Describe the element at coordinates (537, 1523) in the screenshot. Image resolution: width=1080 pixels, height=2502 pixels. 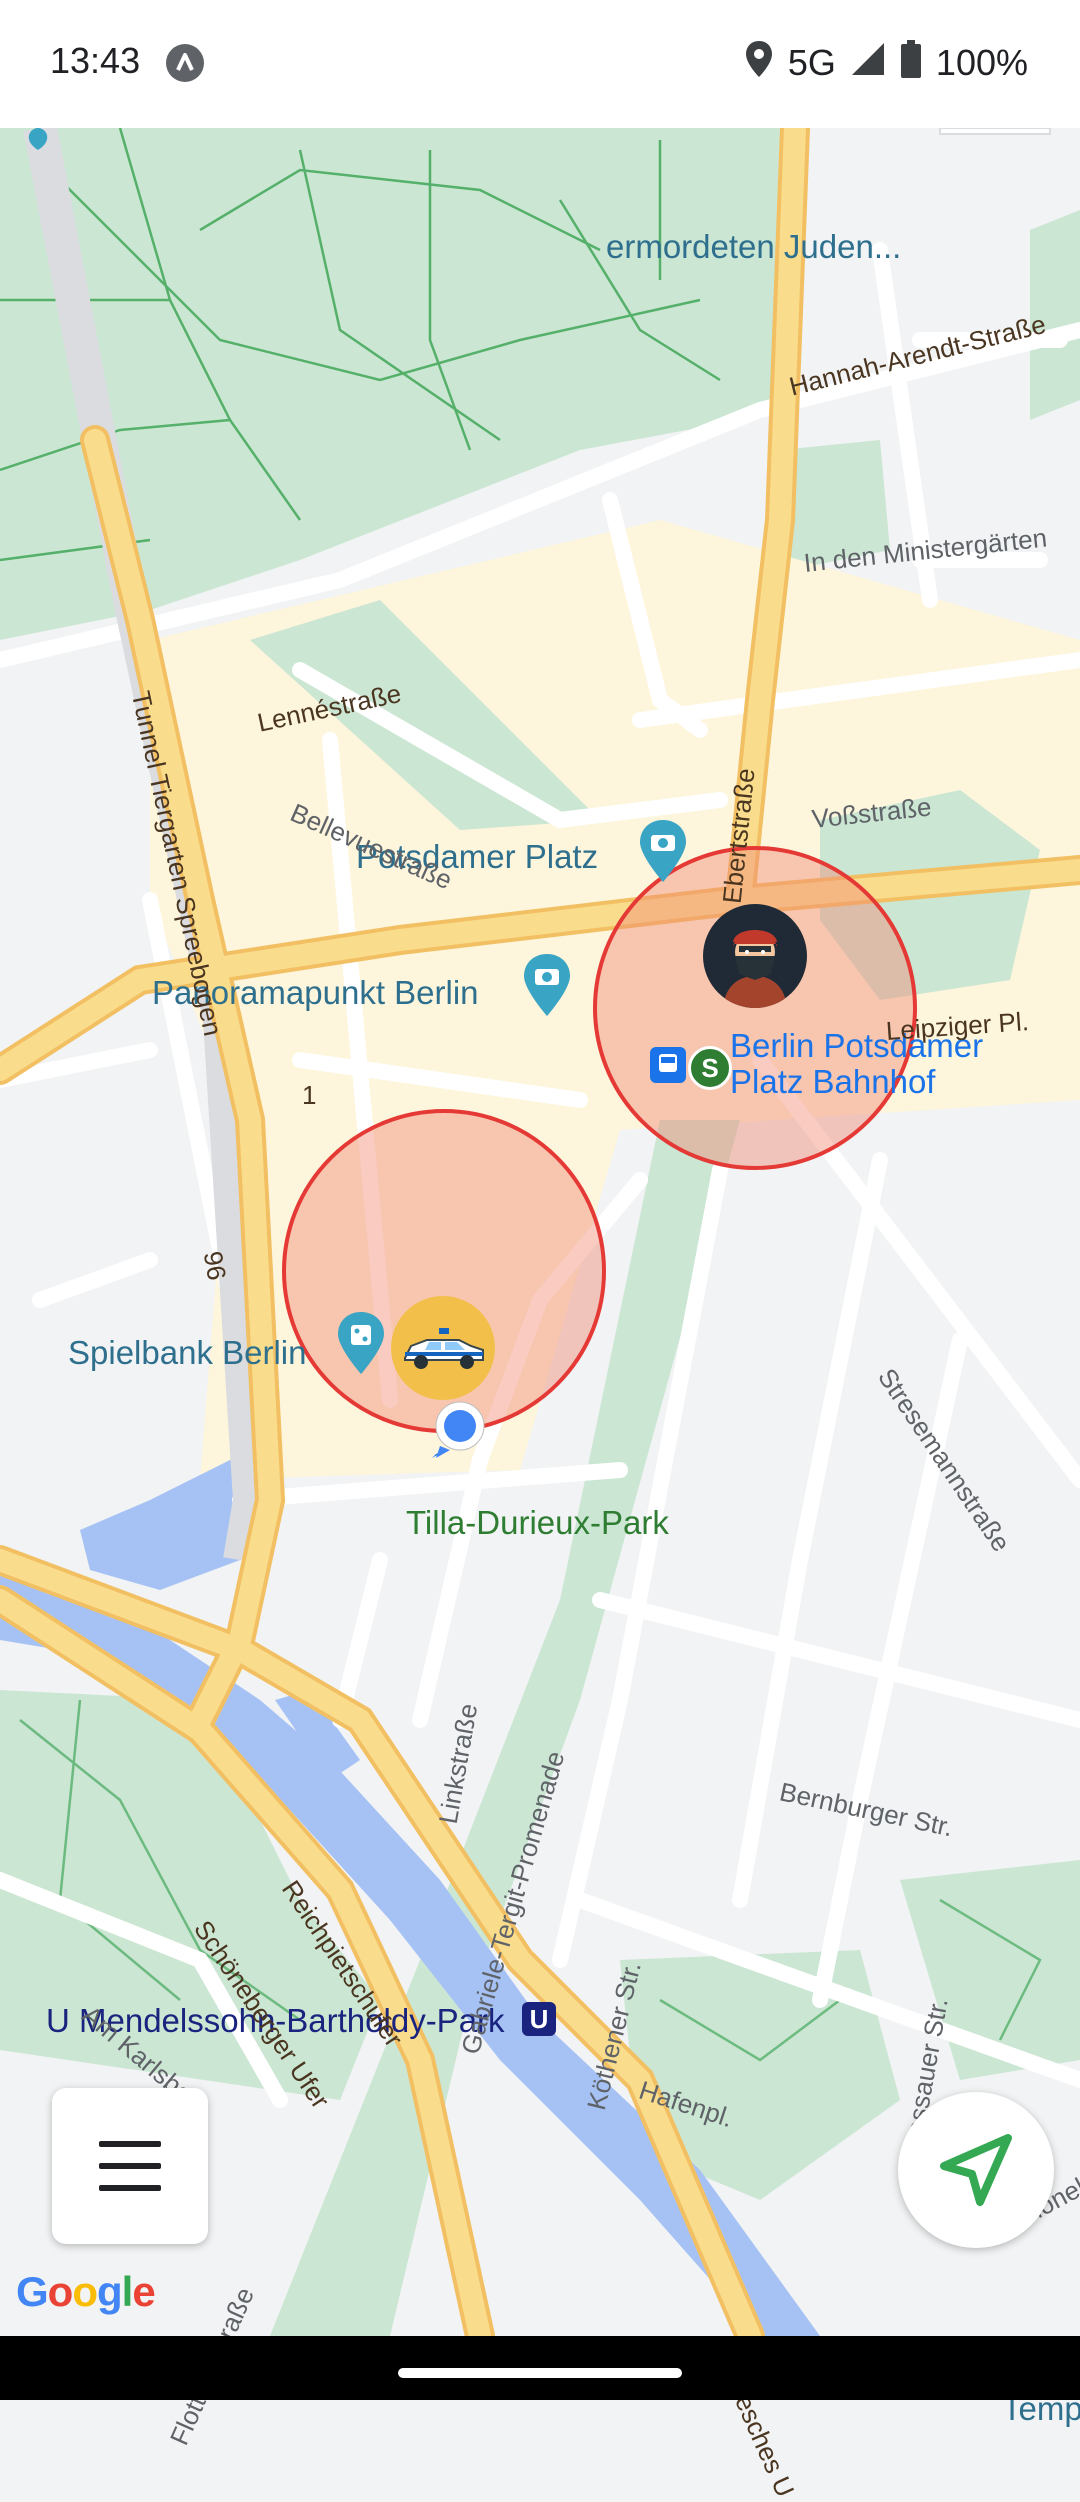
I see `label-tilla-durieux-park: Tilla-Durieux-Park` at that location.